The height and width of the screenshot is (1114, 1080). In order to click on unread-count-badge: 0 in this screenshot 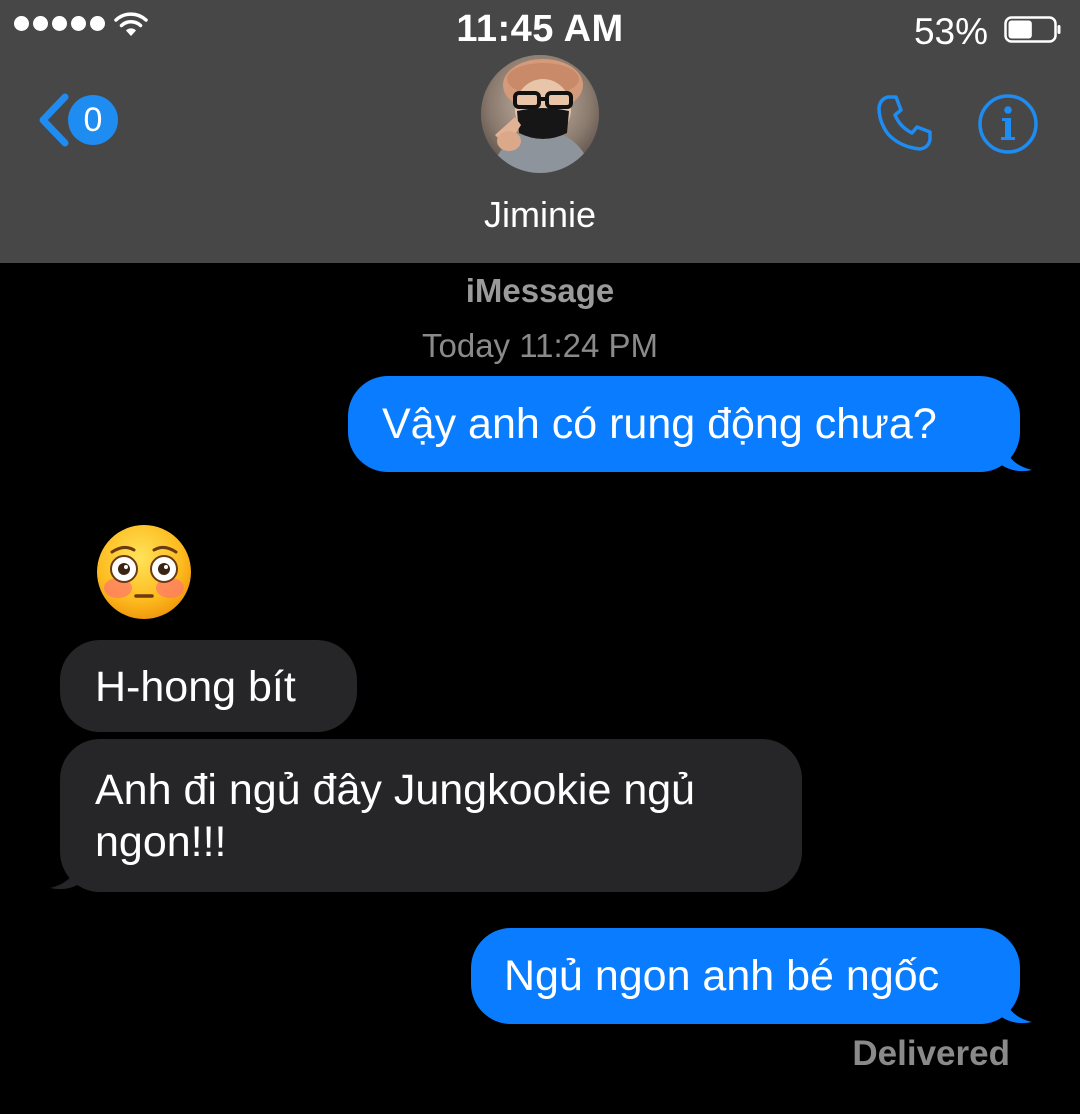, I will do `click(93, 120)`.